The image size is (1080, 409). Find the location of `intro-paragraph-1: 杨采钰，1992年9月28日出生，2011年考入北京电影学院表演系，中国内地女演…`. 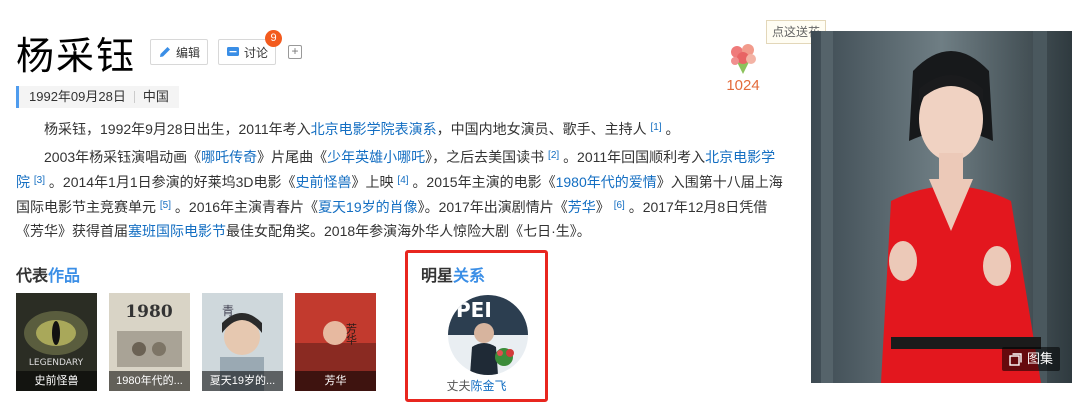

intro-paragraph-1: 杨采钰，1992年9月28日出生，2011年考入北京电影学院表演系，中国内地女演… is located at coordinates (401, 128).